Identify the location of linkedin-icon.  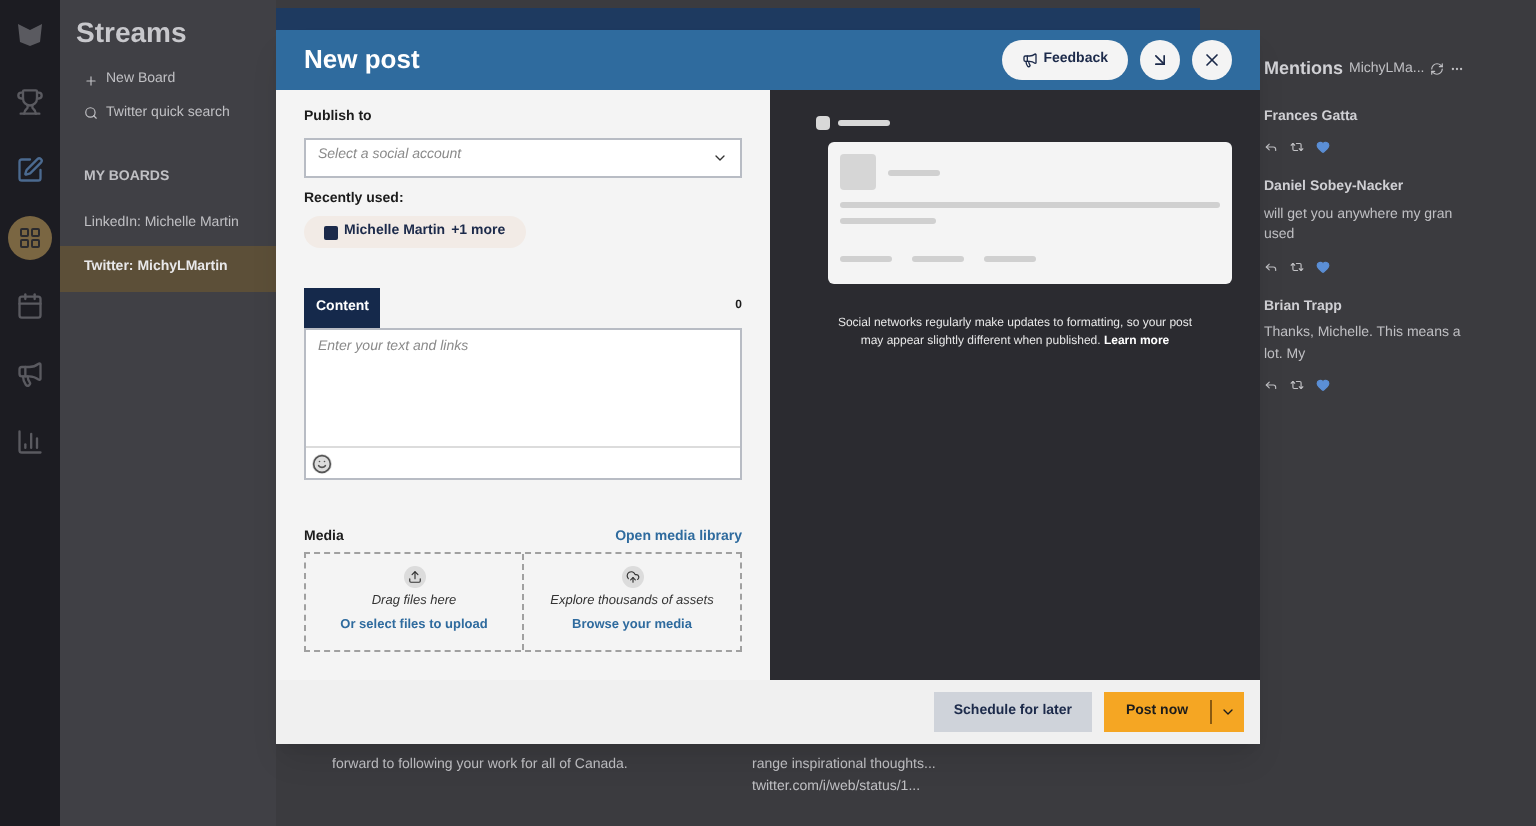
(331, 232).